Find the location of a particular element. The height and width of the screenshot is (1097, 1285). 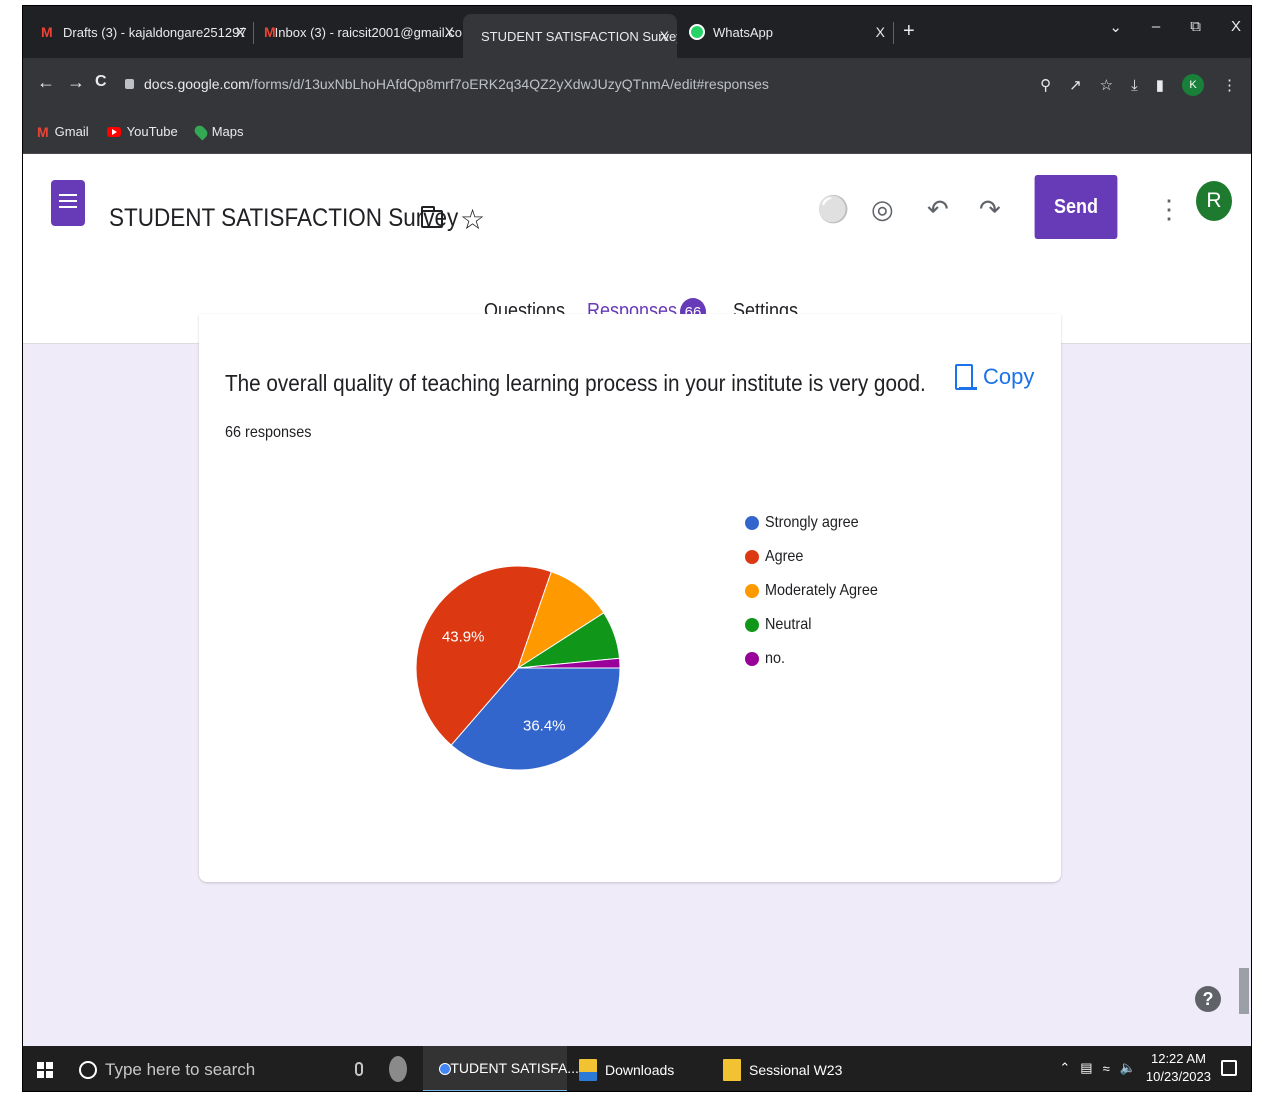

minimize-icon: – is located at coordinates (1156, 27).